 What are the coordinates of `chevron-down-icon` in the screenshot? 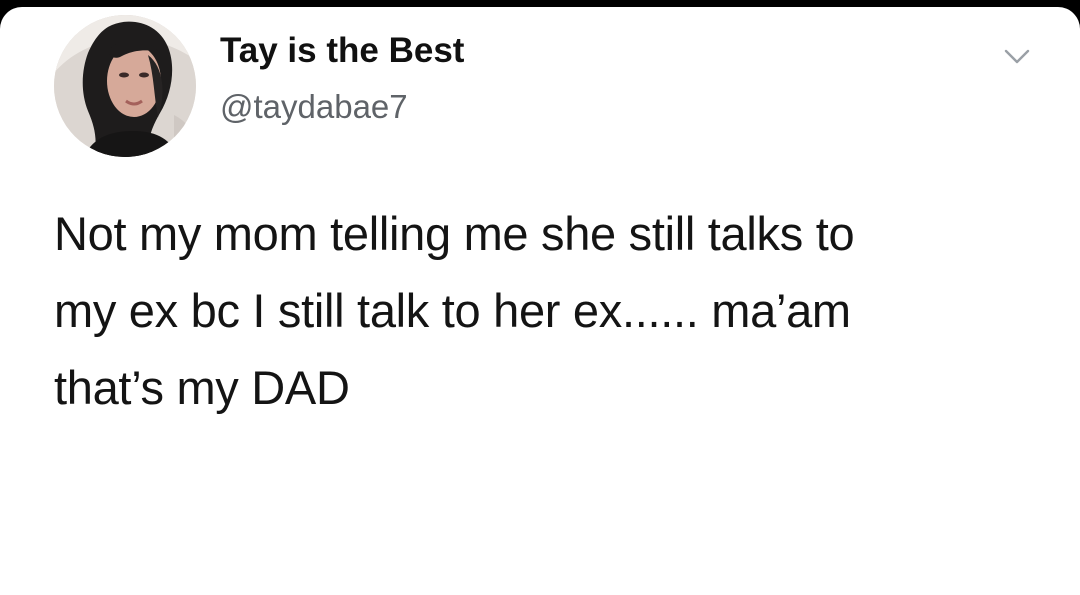 It's located at (1017, 56).